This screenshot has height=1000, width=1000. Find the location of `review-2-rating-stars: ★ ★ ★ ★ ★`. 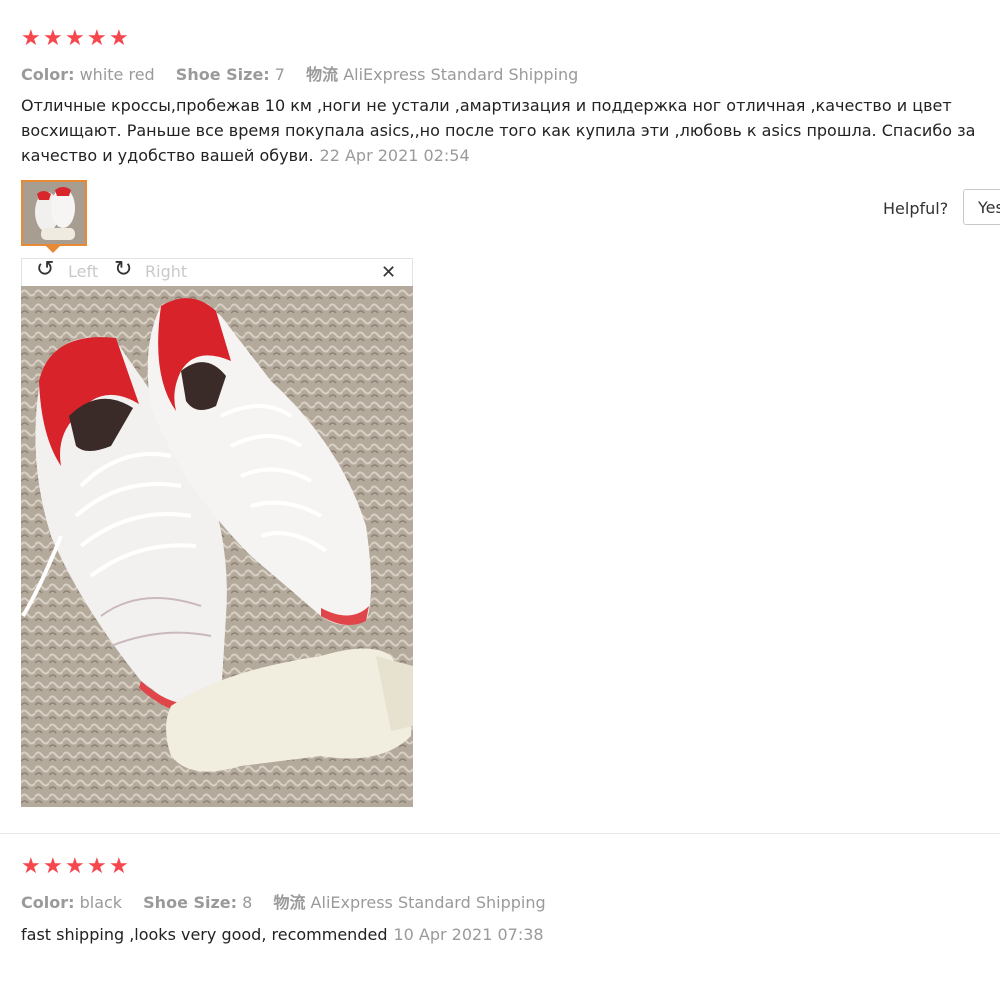

review-2-rating-stars: ★ ★ ★ ★ ★ is located at coordinates (75, 866).